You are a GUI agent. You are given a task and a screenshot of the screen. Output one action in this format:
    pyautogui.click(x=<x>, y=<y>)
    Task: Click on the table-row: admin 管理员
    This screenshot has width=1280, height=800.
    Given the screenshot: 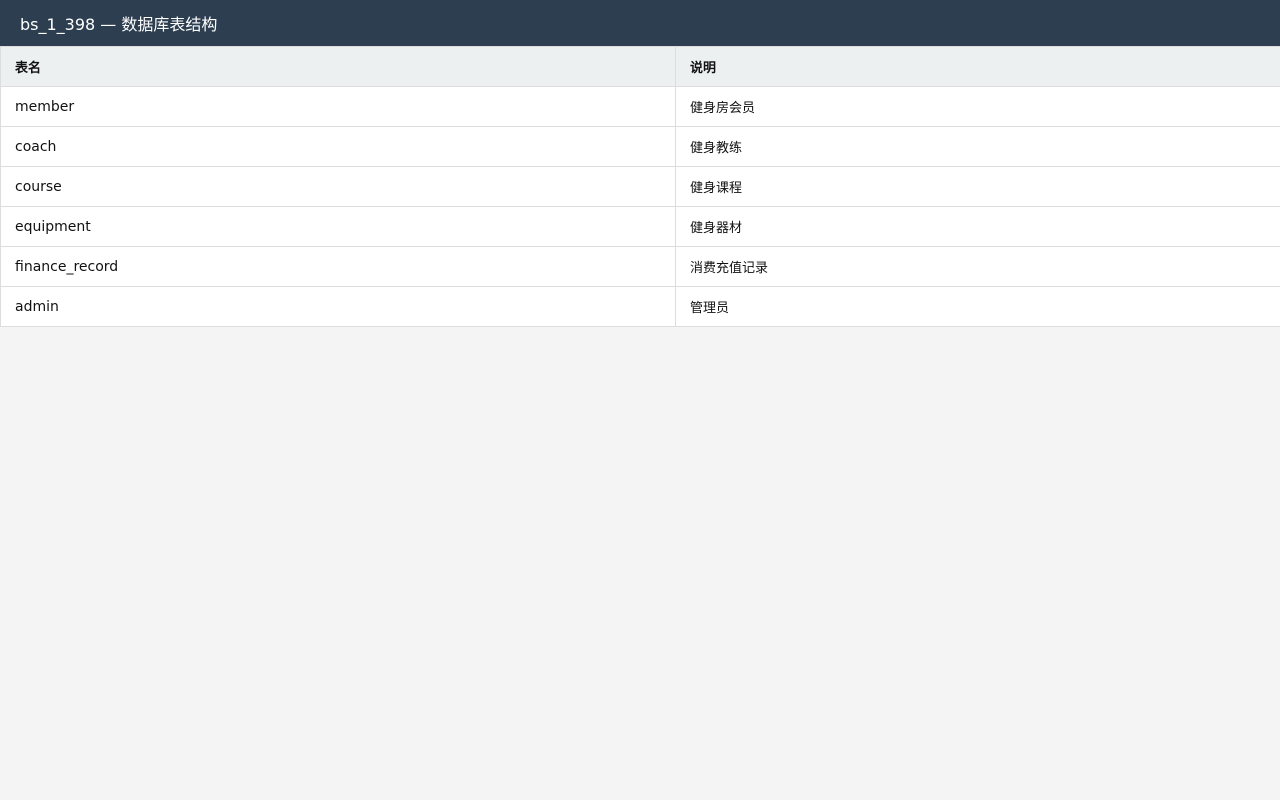 What is the action you would take?
    pyautogui.click(x=640, y=306)
    